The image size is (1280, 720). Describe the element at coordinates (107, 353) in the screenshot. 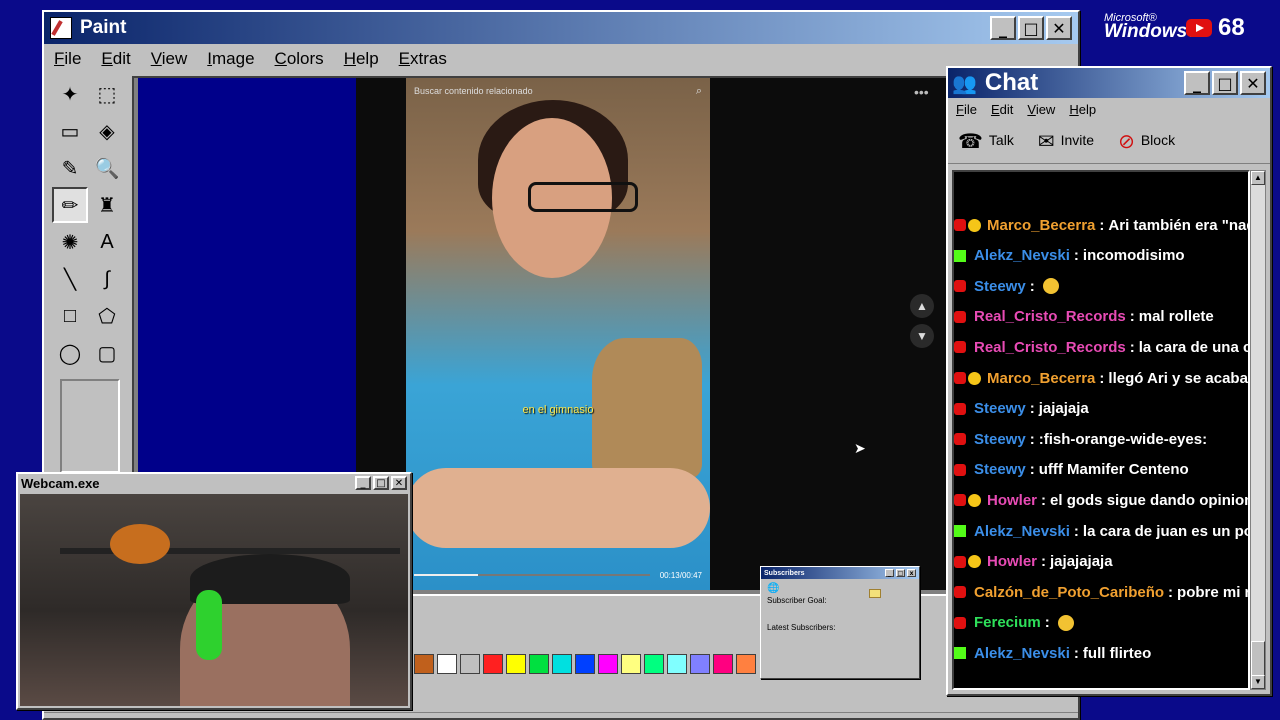

I see `rounded-rectangle-tool-icon: ▢` at that location.